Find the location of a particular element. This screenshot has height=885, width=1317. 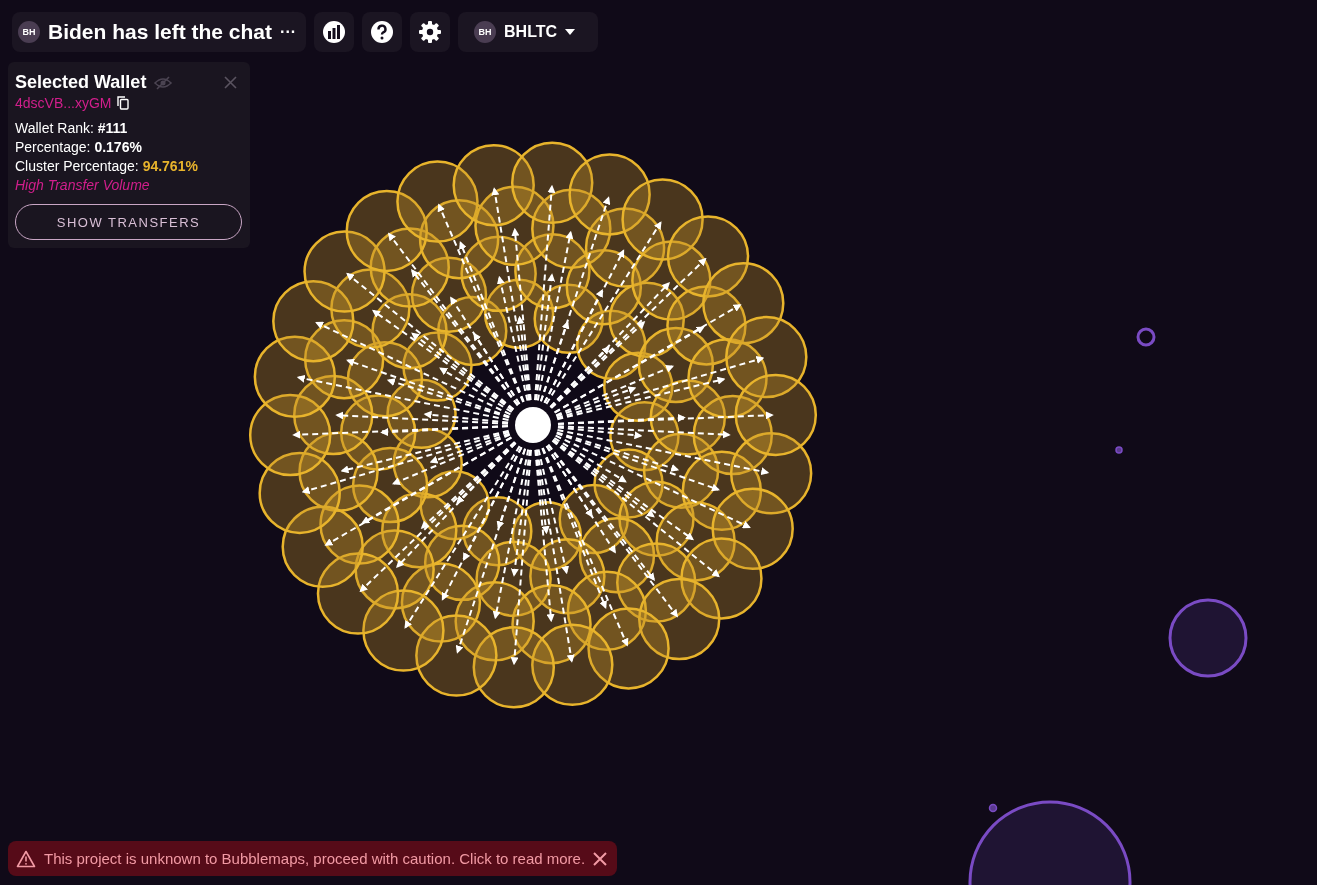

close-icon is located at coordinates (600, 858).